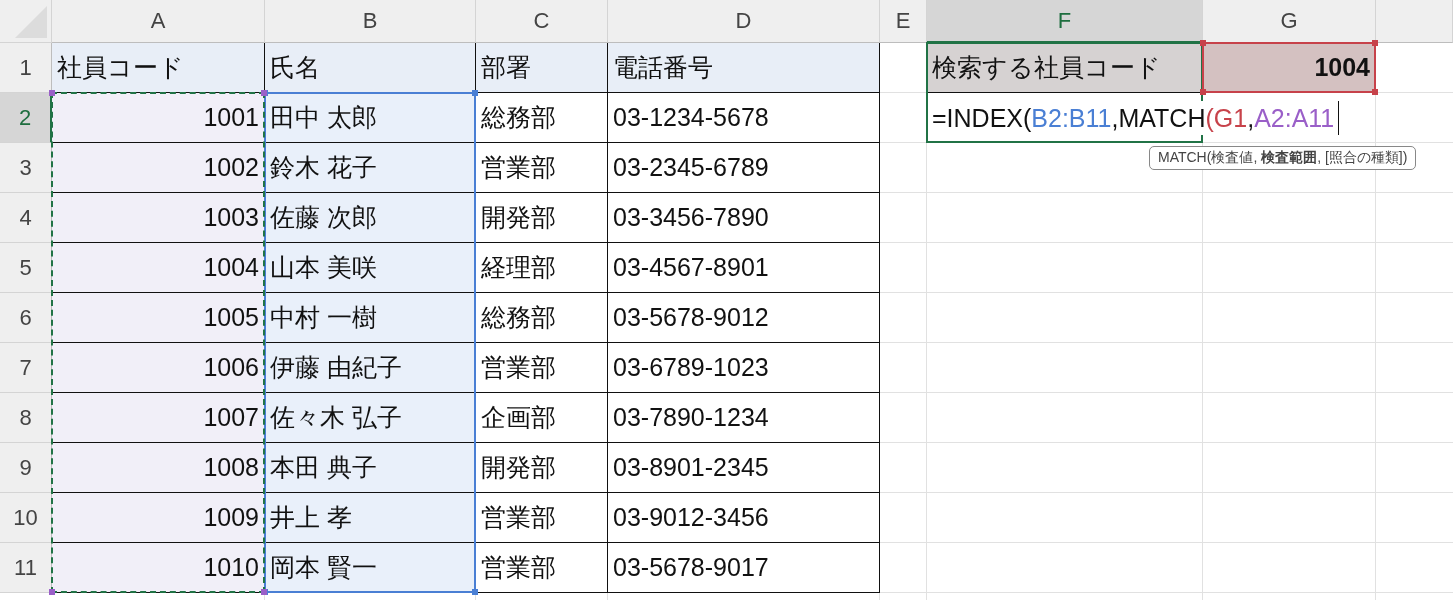 The width and height of the screenshot is (1453, 600). Describe the element at coordinates (158, 168) in the screenshot. I see `table-cell: 1002` at that location.